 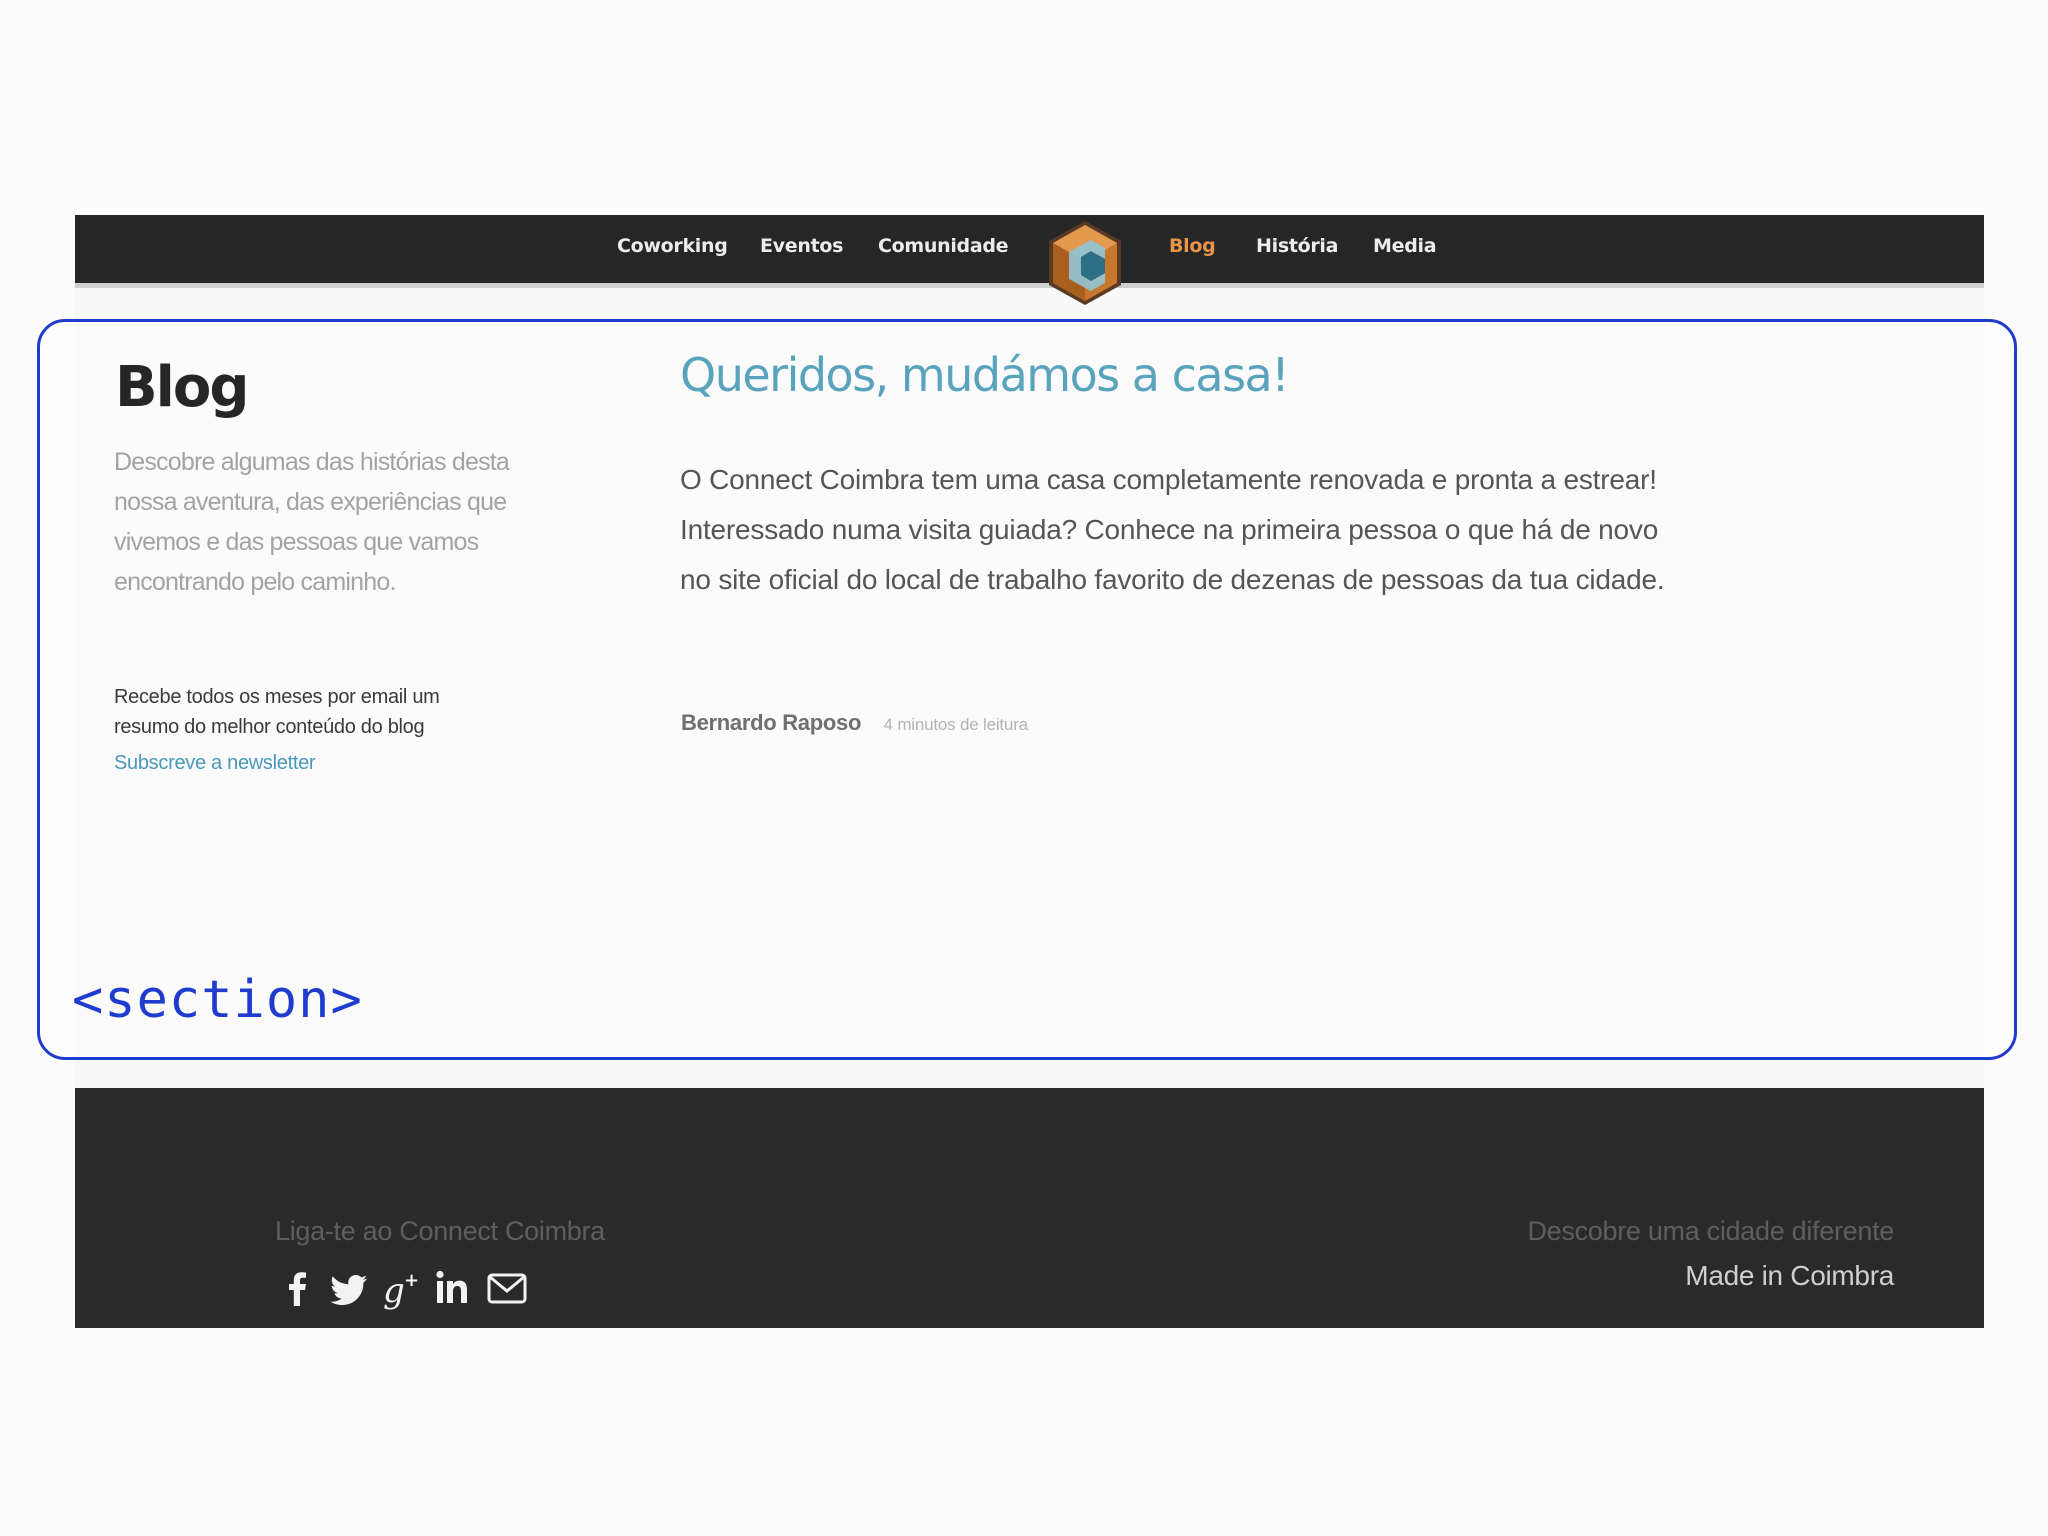 I want to click on nav-item-eventos: Eventos, so click(x=801, y=246).